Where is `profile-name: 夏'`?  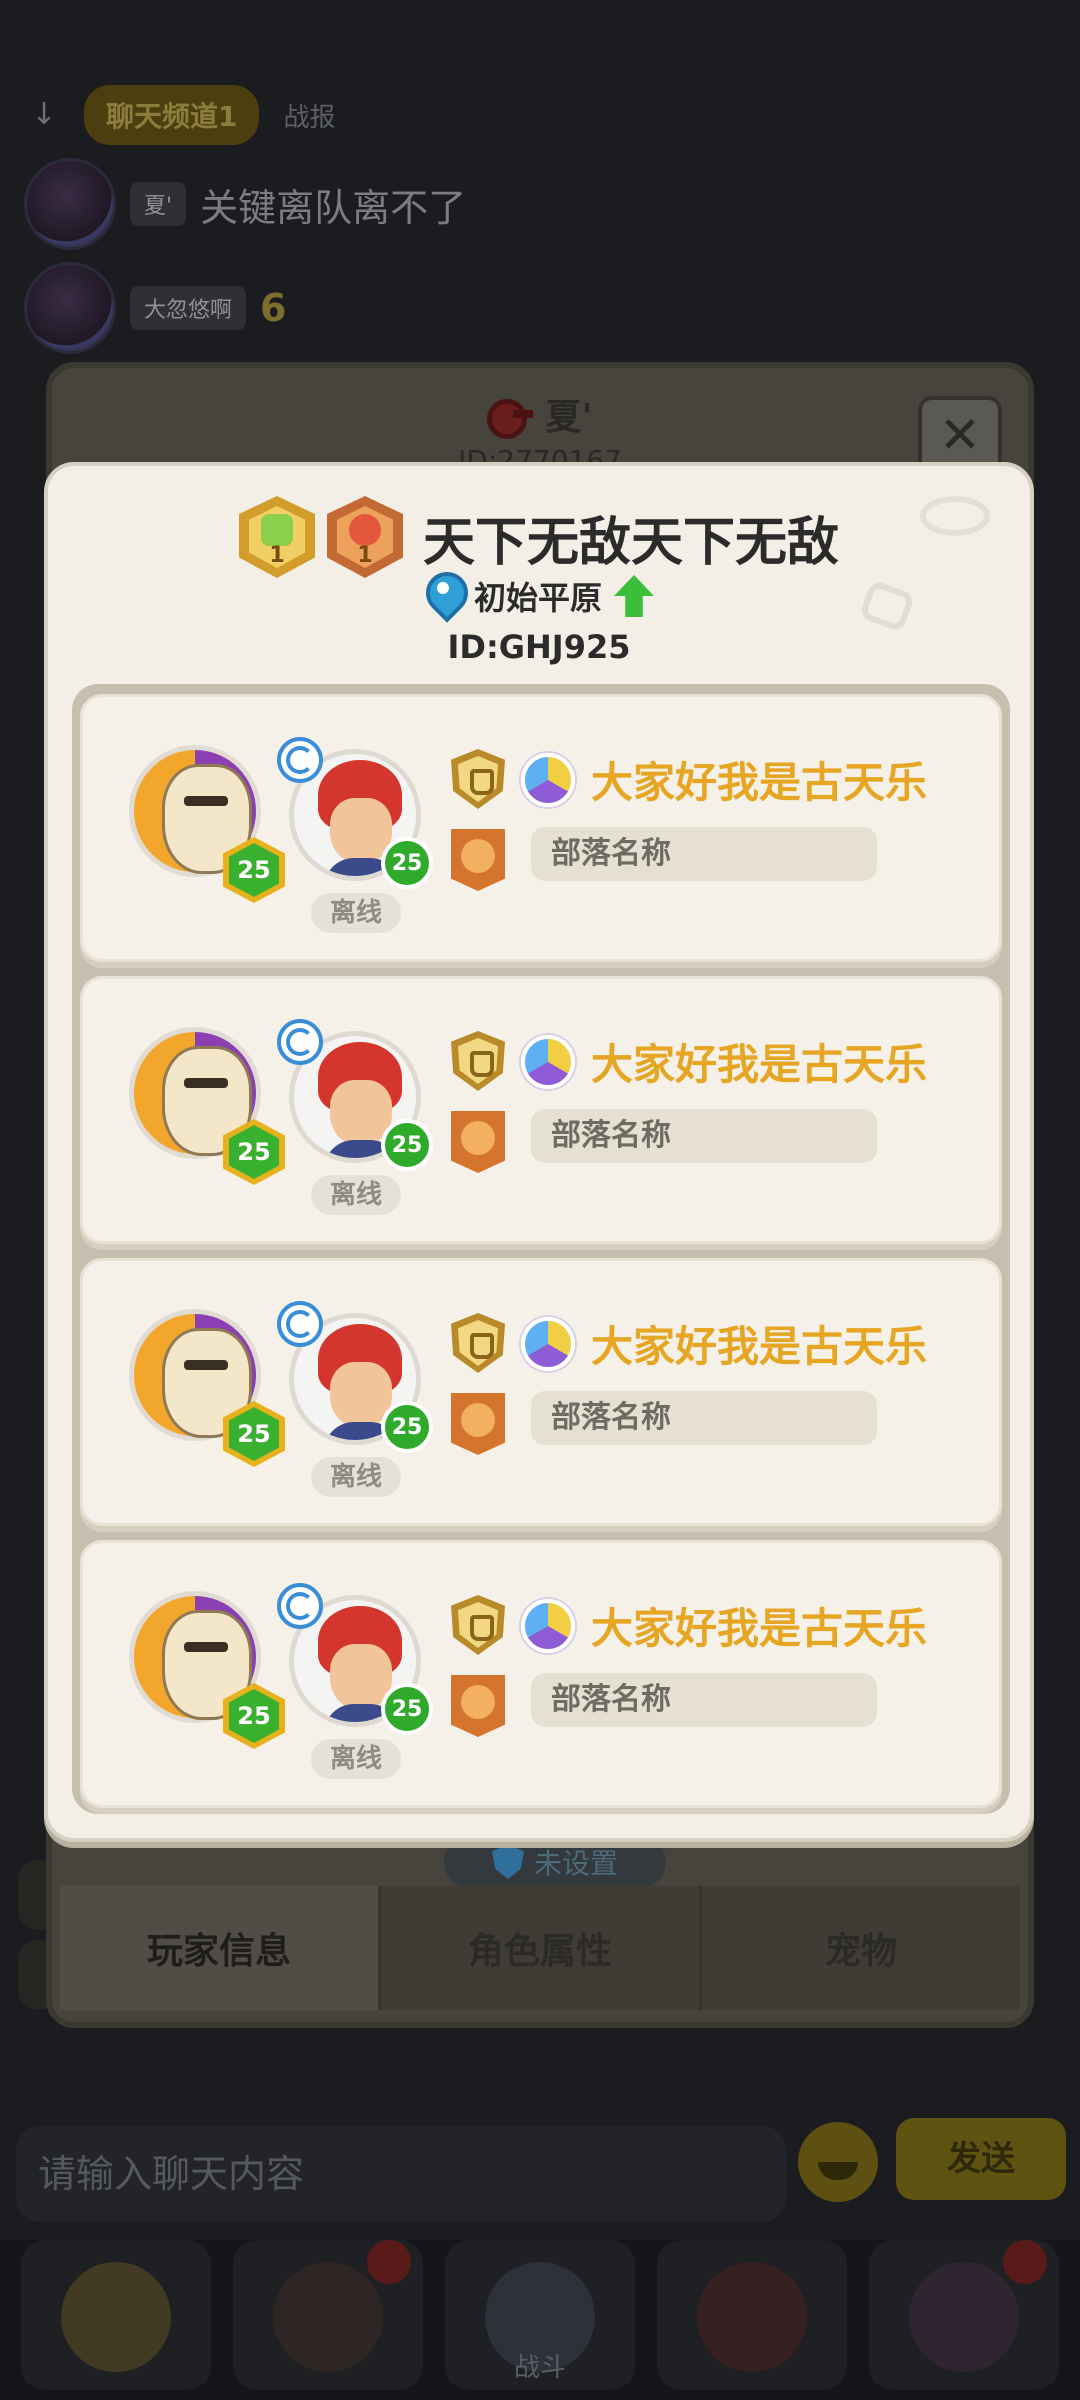 profile-name: 夏' is located at coordinates (540, 414).